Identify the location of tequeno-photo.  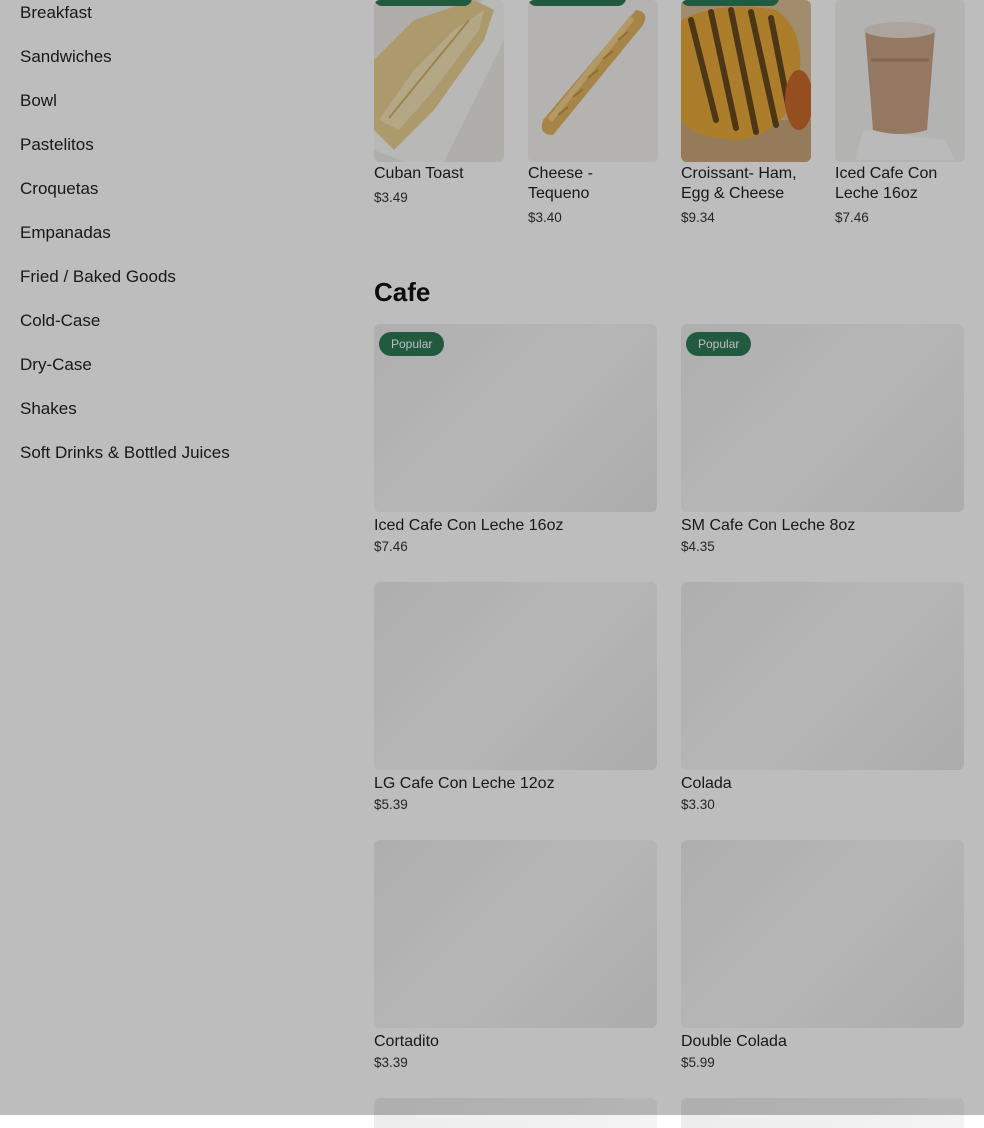
(593, 81).